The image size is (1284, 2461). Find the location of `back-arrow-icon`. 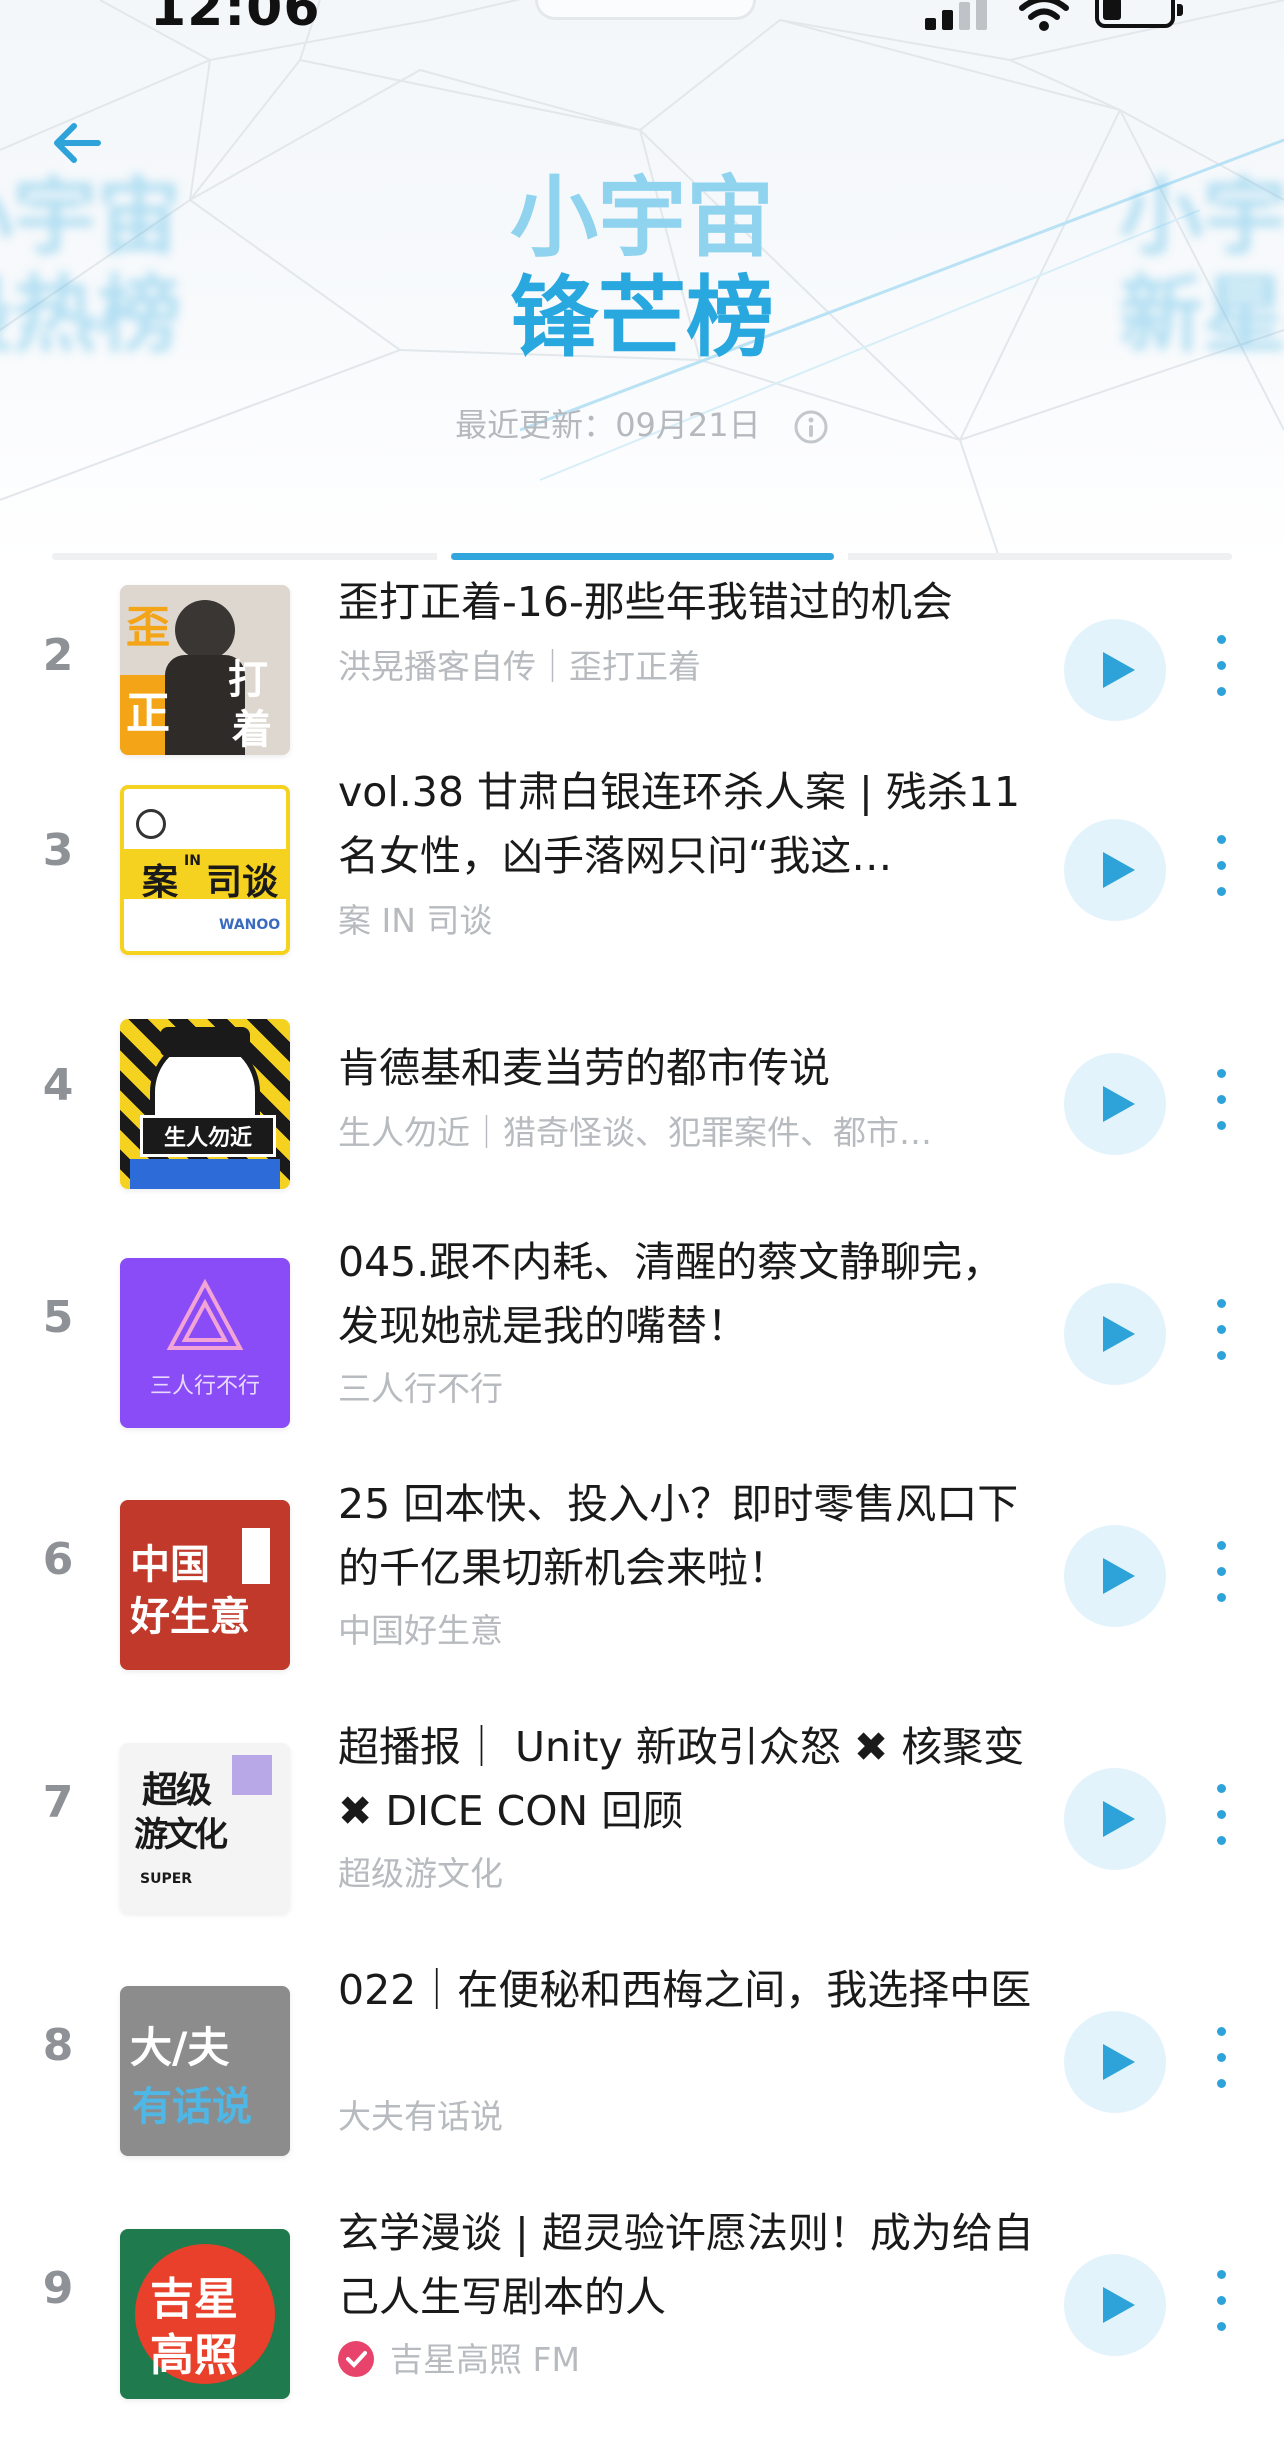

back-arrow-icon is located at coordinates (78, 143).